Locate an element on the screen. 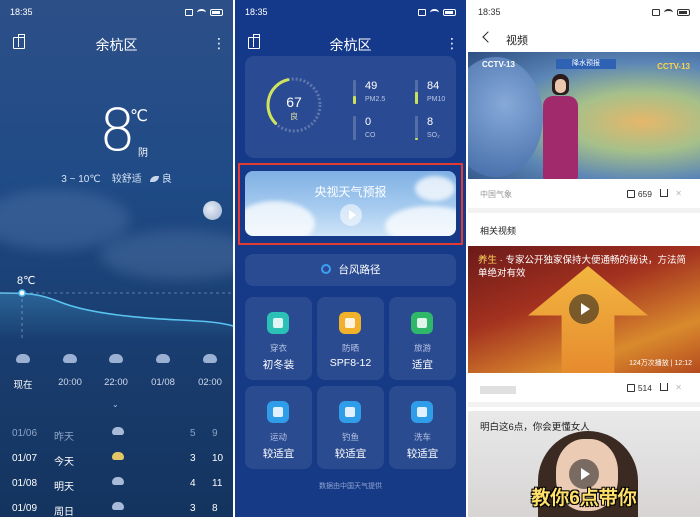  news-anchor-image is located at coordinates (560, 125).